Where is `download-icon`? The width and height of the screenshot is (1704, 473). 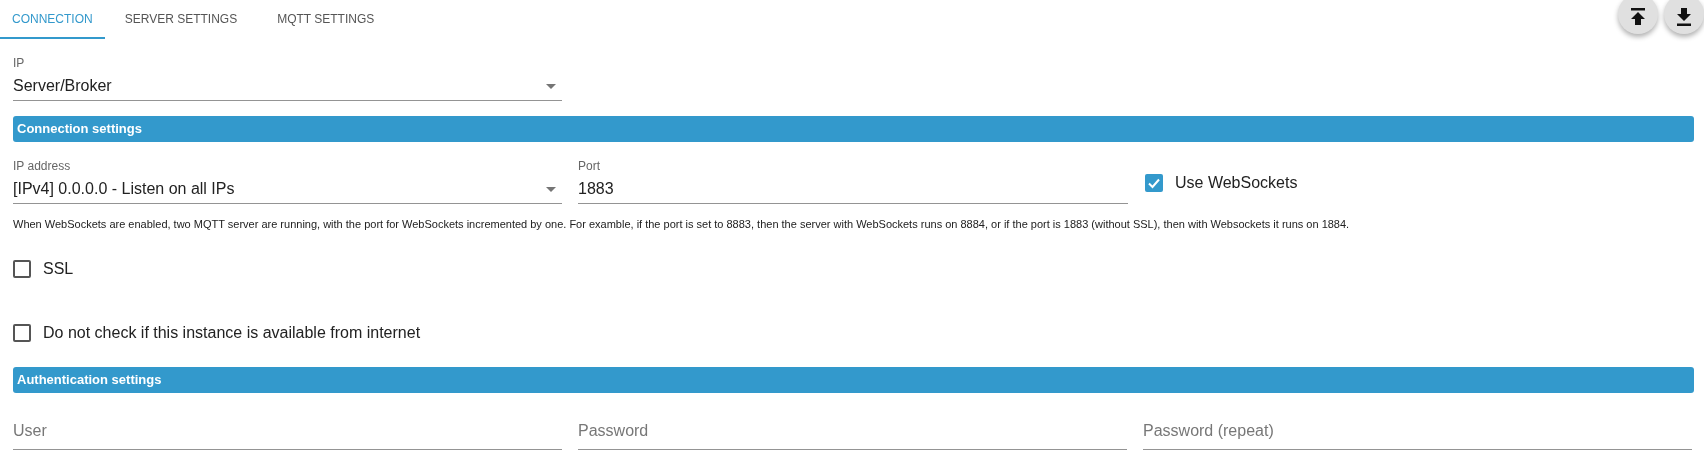
download-icon is located at coordinates (1684, 17).